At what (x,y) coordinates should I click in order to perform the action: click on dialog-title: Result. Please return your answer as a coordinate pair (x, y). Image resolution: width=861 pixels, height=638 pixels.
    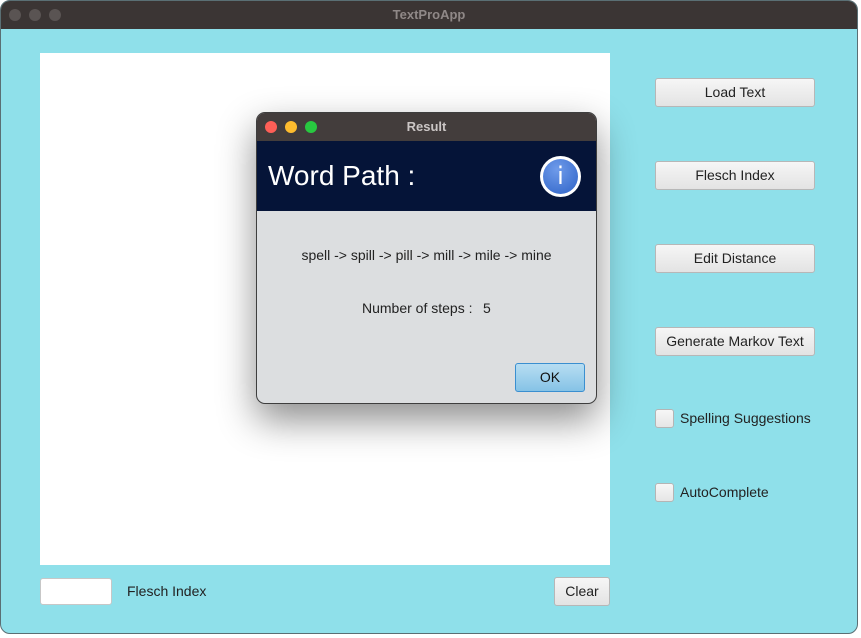
    Looking at the image, I should click on (426, 126).